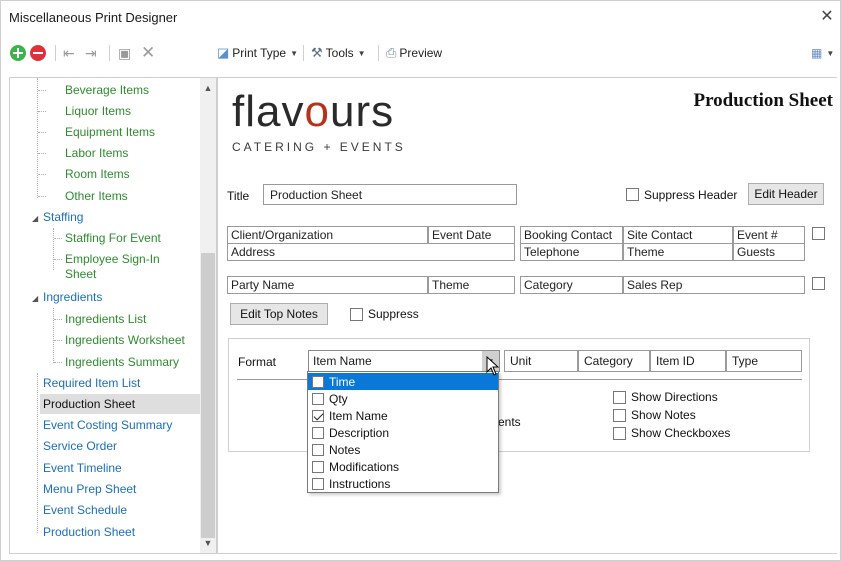 The width and height of the screenshot is (841, 561). Describe the element at coordinates (714, 285) in the screenshot. I see `field-sales-rep: Sales Rep` at that location.